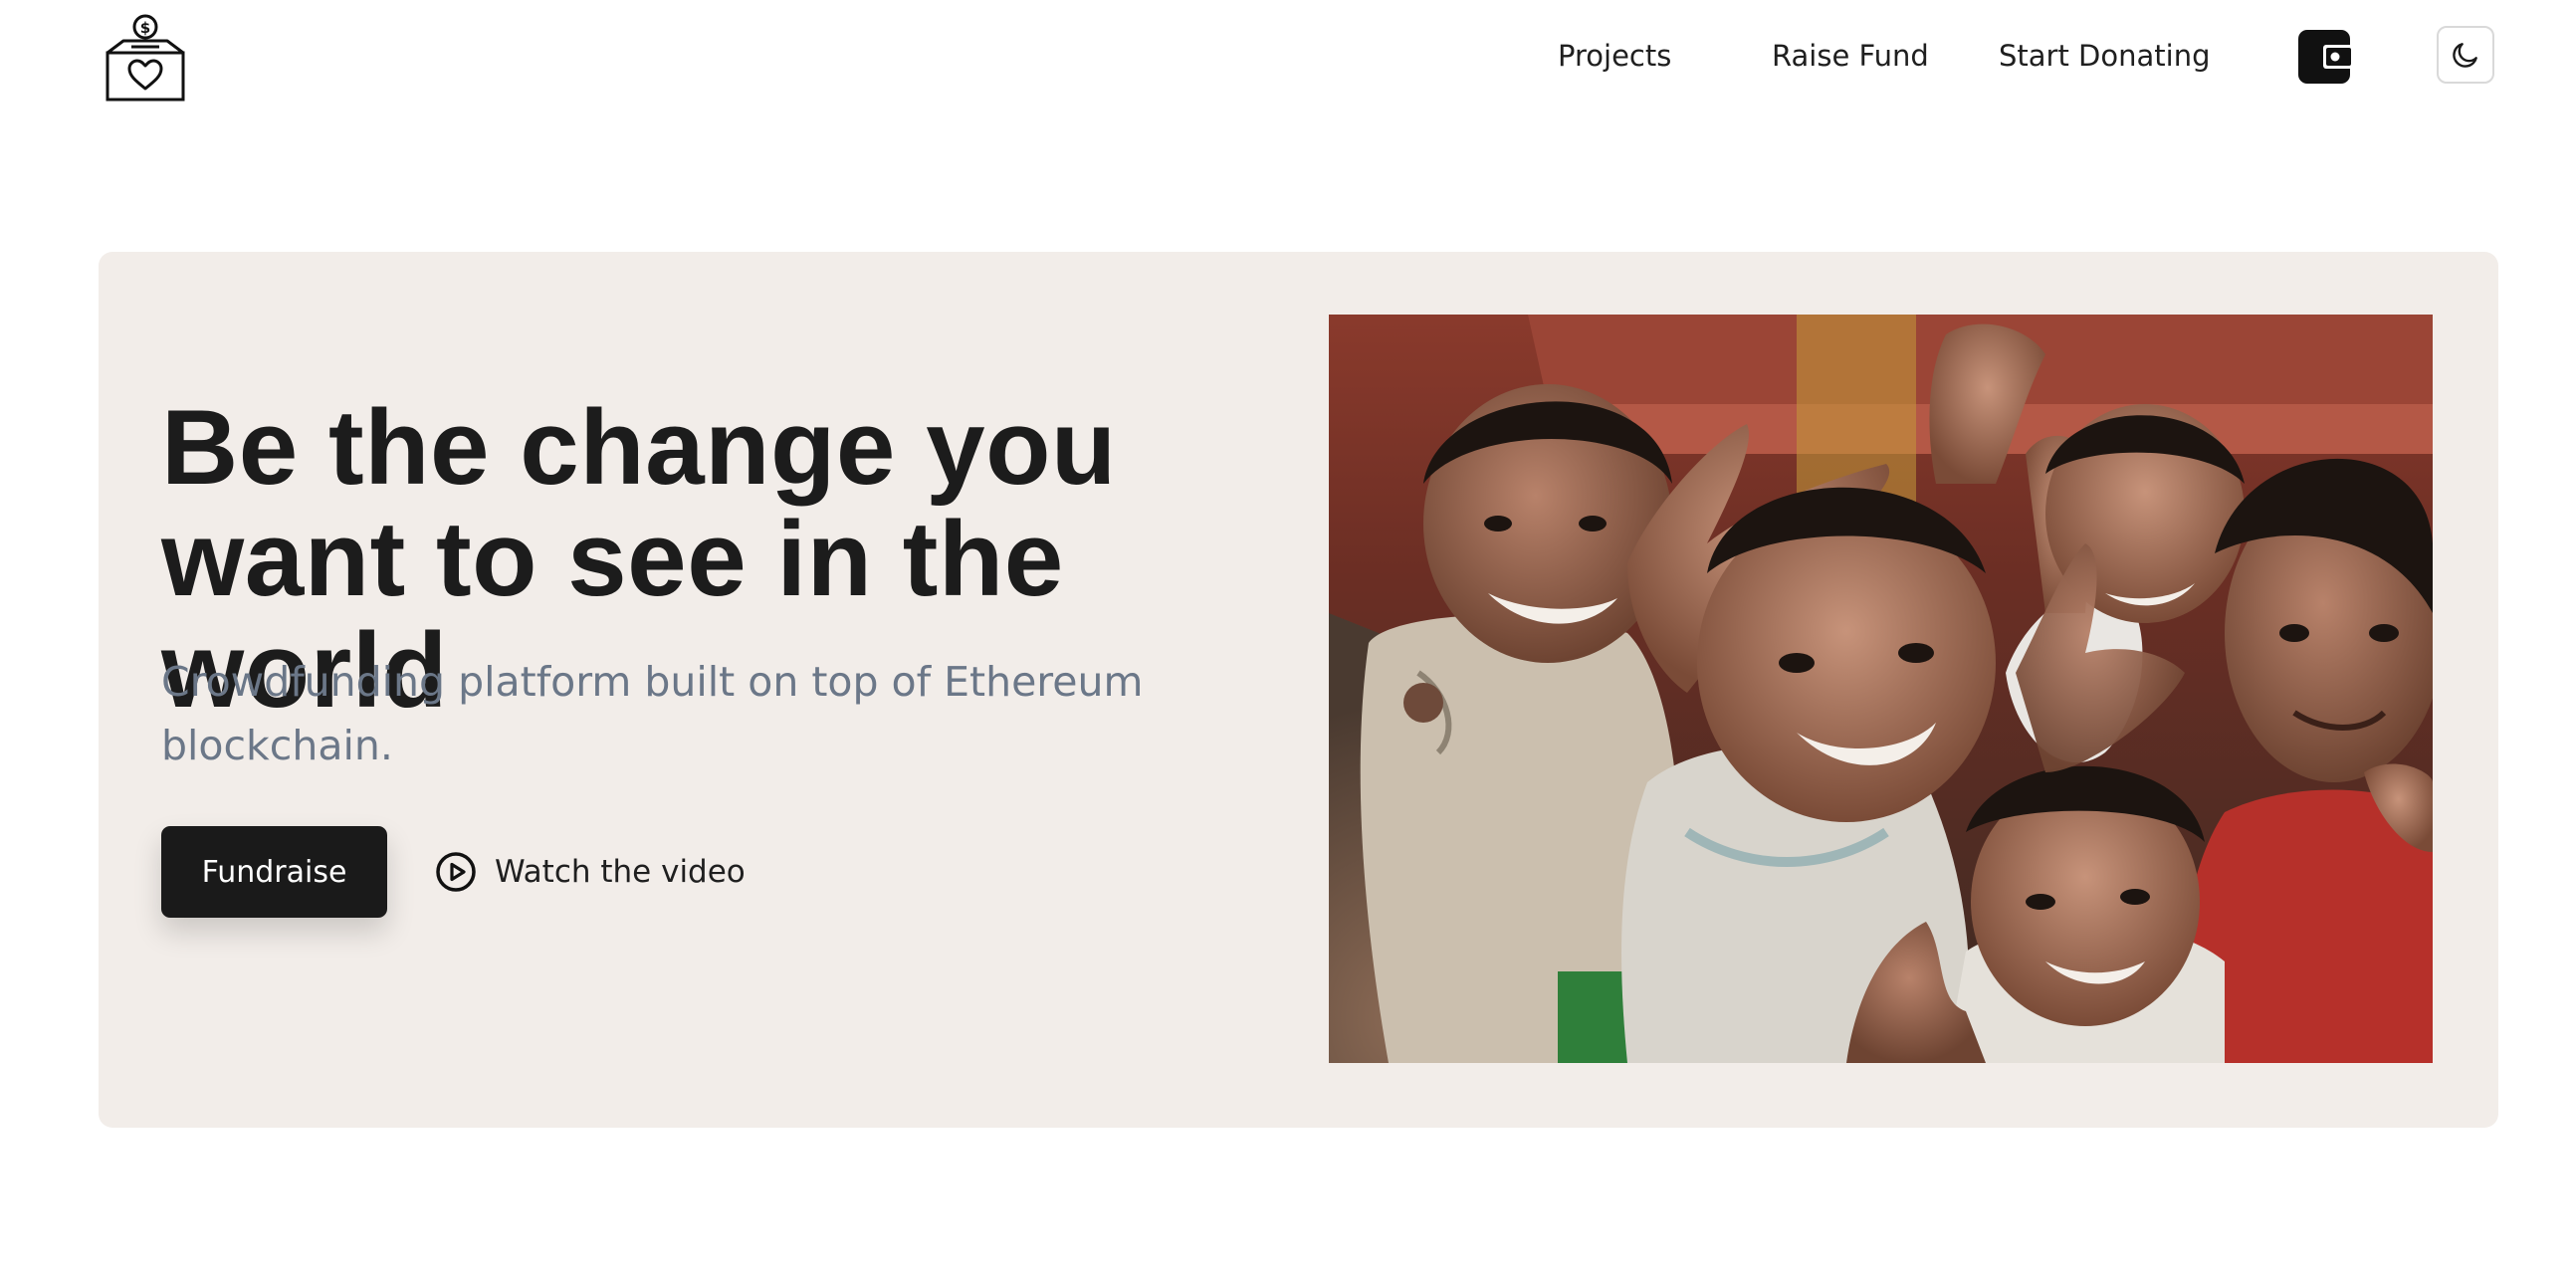 The width and height of the screenshot is (2576, 1278). I want to click on watch-video-link: Watch the video, so click(590, 872).